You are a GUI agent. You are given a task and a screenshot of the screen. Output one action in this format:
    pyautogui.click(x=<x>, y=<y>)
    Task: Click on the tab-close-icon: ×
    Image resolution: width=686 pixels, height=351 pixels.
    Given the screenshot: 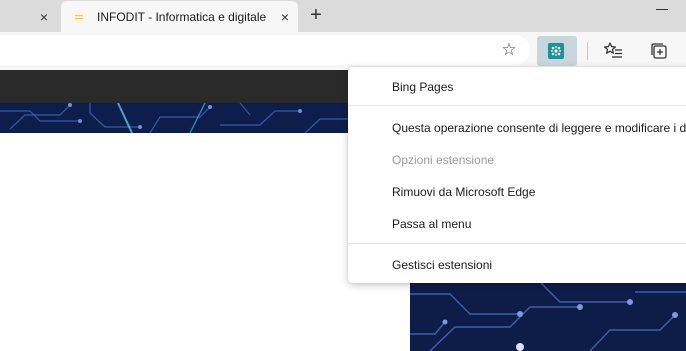 What is the action you would take?
    pyautogui.click(x=285, y=17)
    